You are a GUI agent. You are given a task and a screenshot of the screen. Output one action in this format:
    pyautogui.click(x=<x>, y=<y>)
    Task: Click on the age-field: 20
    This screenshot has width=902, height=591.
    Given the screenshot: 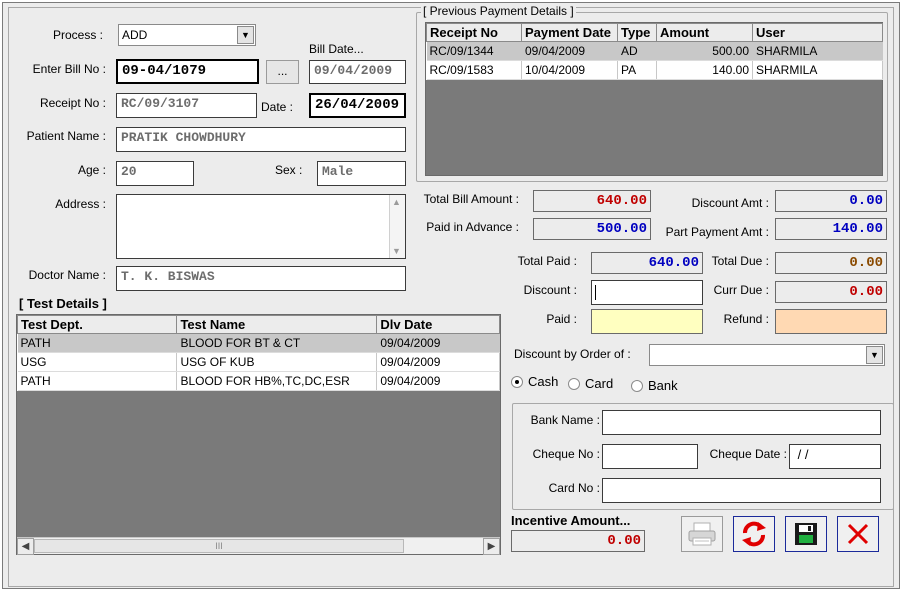 What is the action you would take?
    pyautogui.click(x=155, y=173)
    